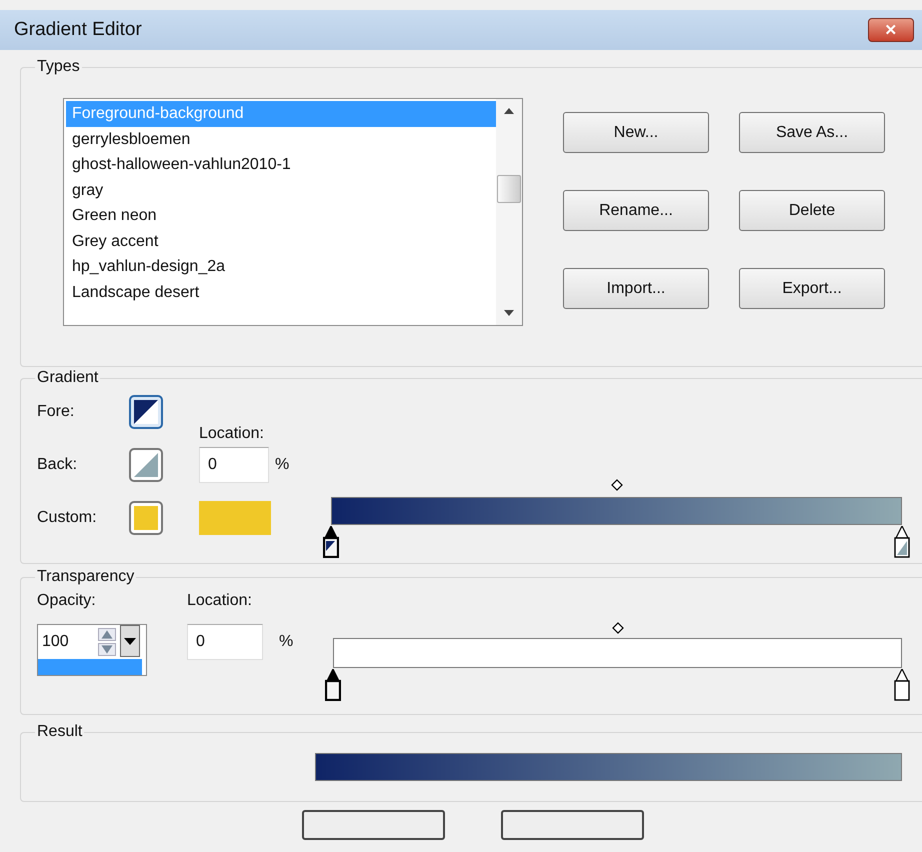  I want to click on opacity-label: Opacity:, so click(67, 601).